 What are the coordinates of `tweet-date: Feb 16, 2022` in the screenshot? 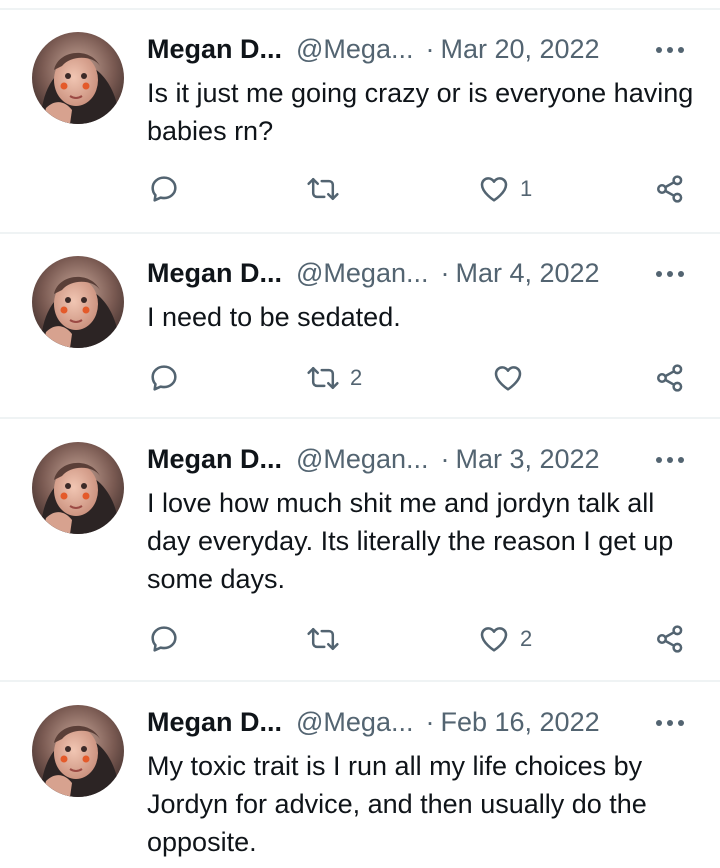 It's located at (519, 722).